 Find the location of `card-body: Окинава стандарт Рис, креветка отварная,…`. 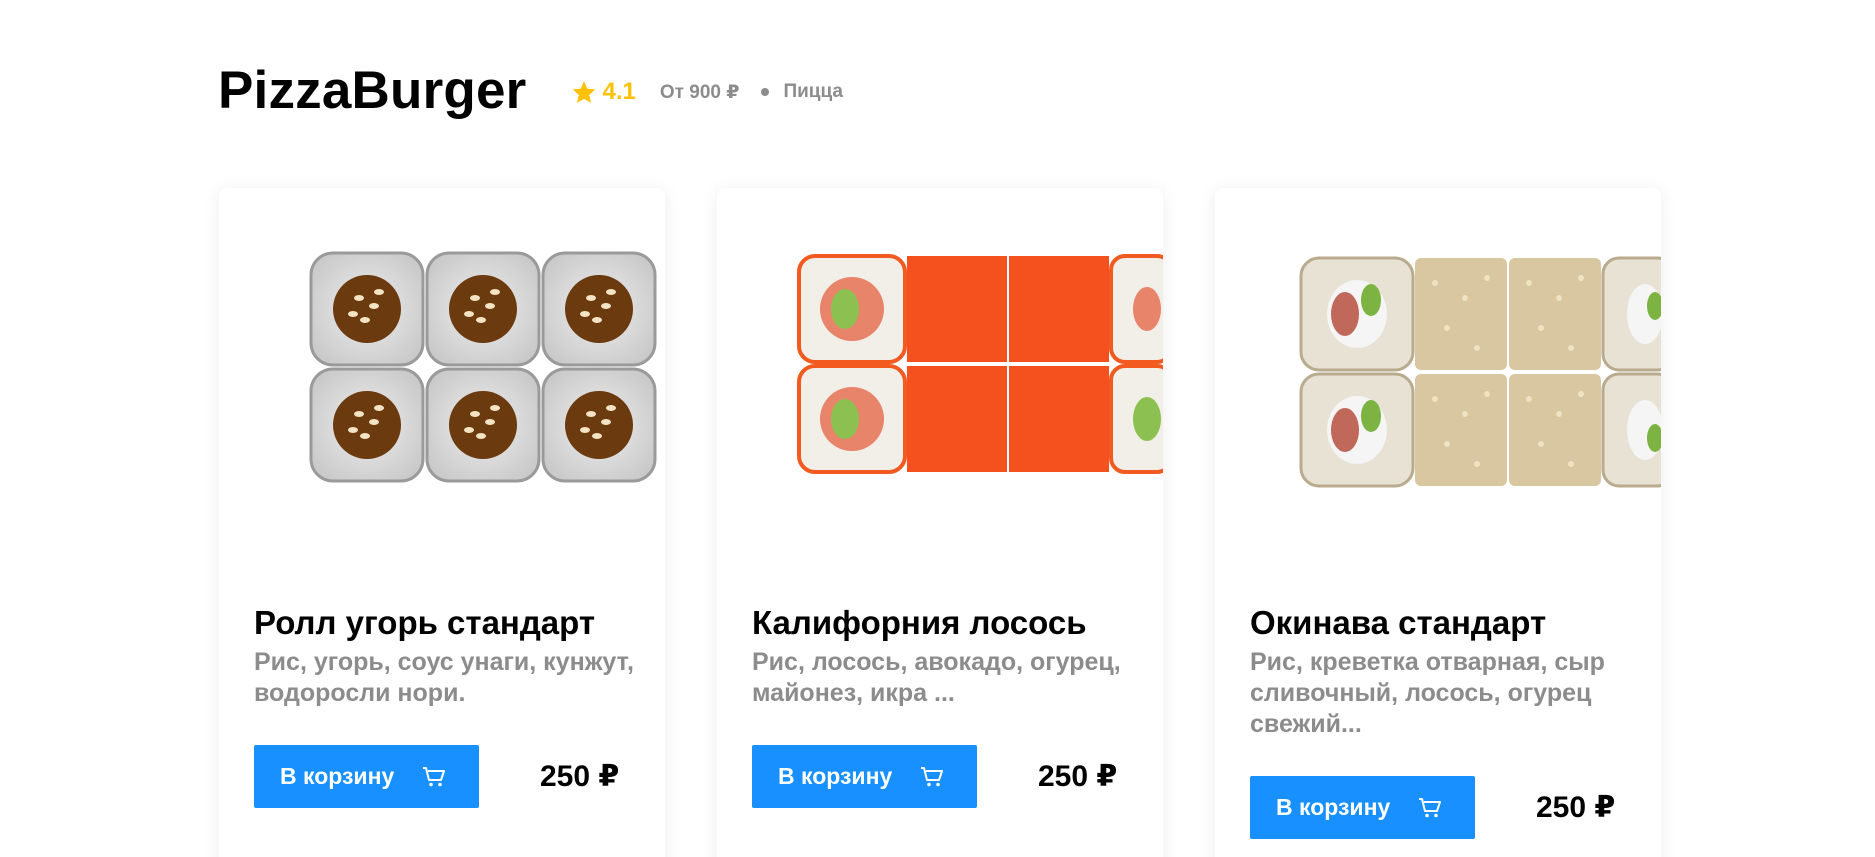

card-body: Окинава стандарт Рис, креветка отварная,… is located at coordinates (1450, 721).